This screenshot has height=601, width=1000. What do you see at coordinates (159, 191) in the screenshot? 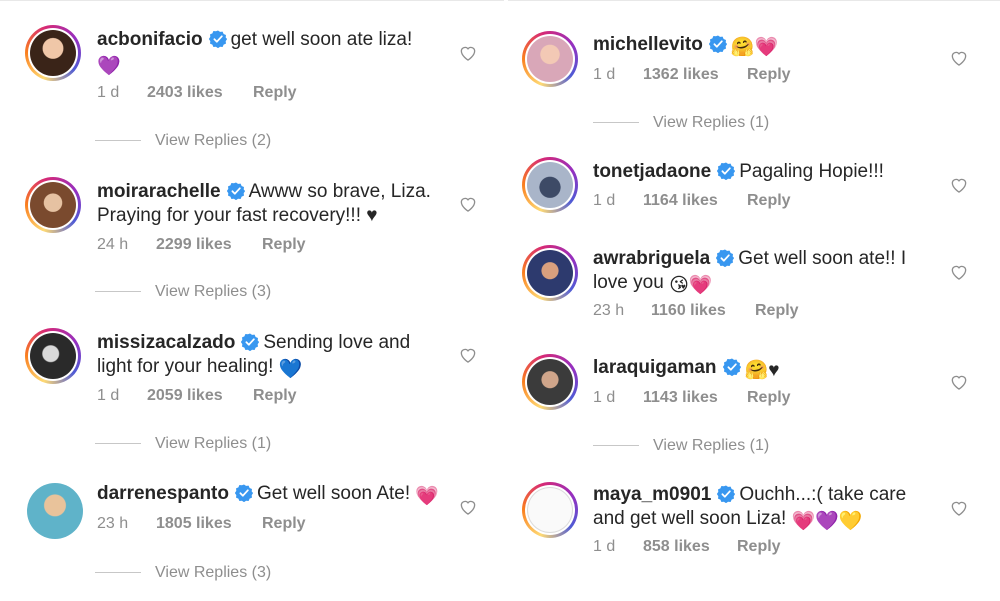
I see `username: moirarachelle` at bounding box center [159, 191].